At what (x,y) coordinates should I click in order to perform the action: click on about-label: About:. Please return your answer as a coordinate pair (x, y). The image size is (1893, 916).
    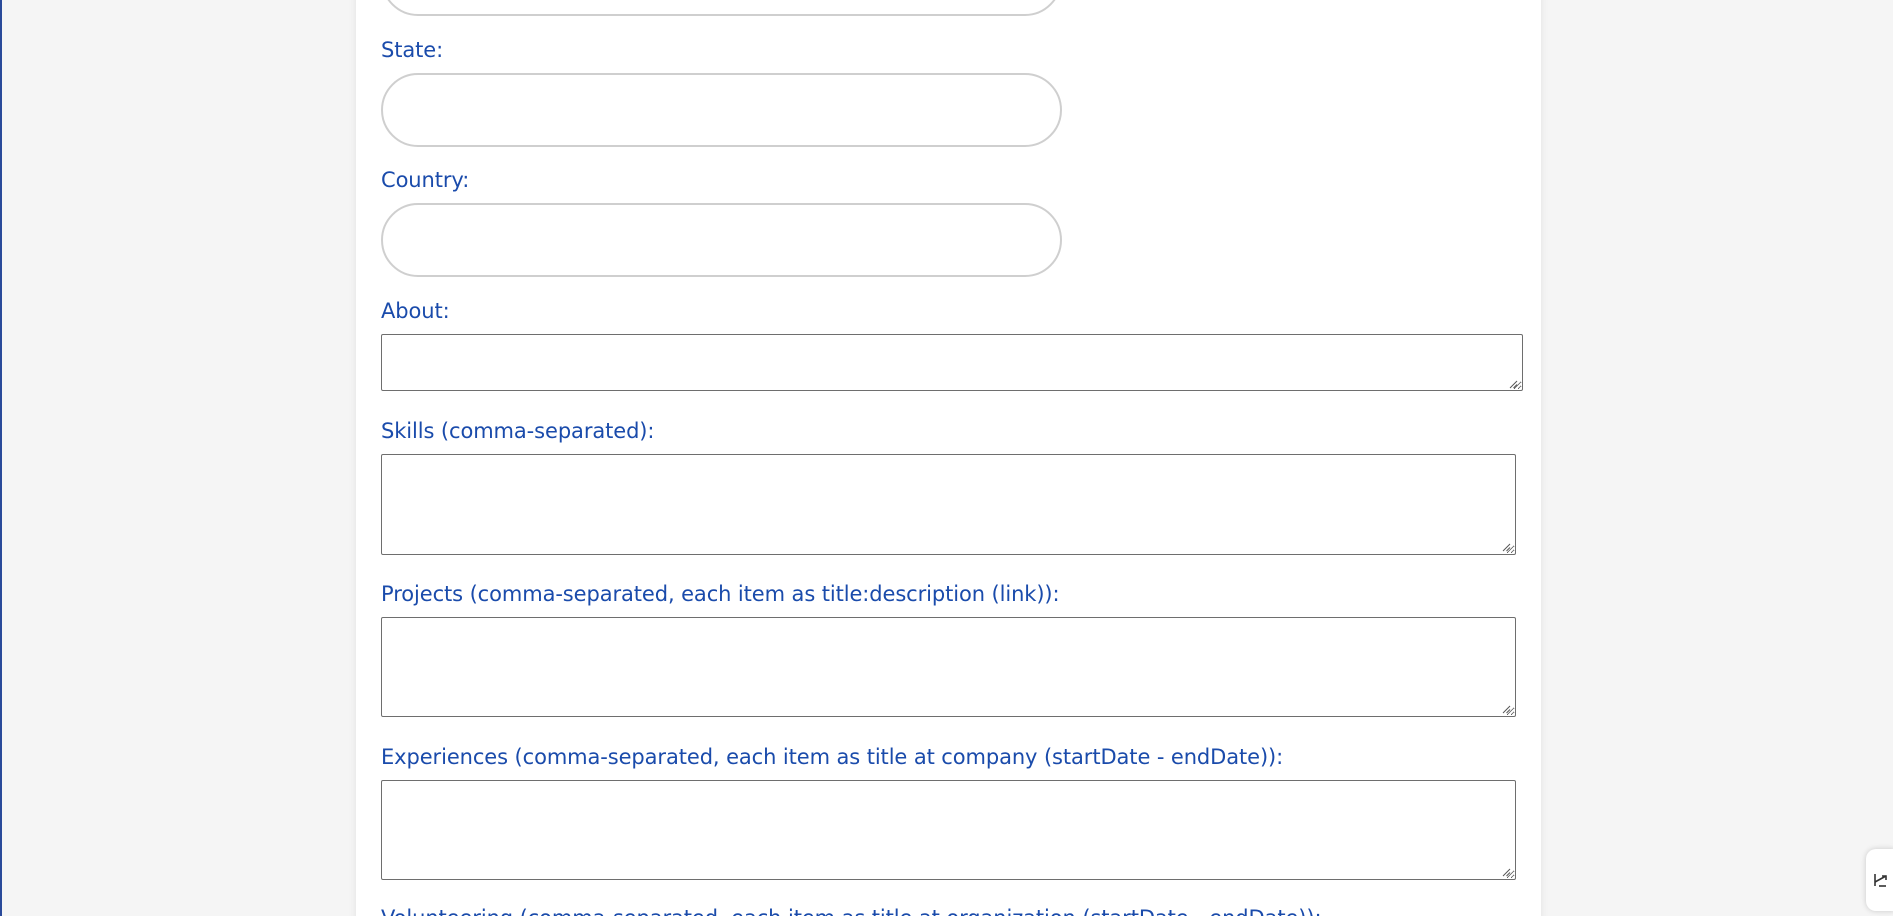
    Looking at the image, I should click on (415, 311).